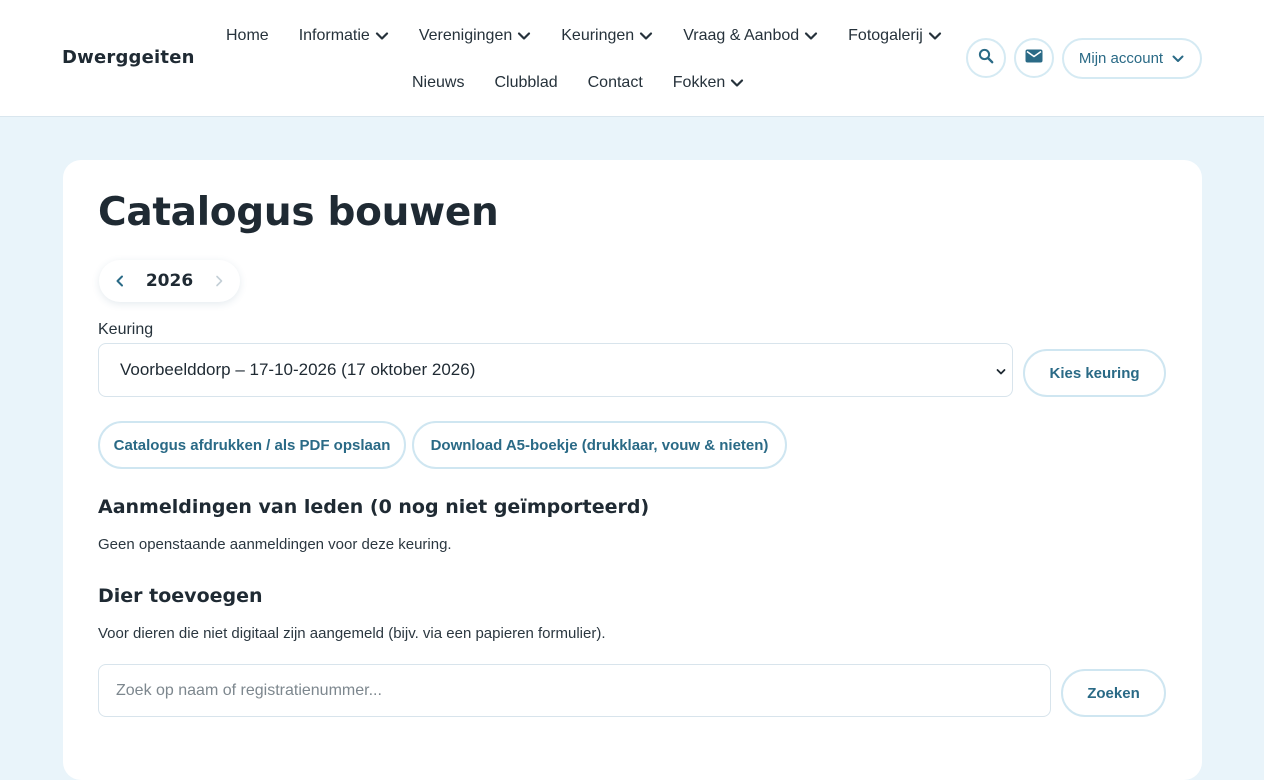 The image size is (1264, 780). Describe the element at coordinates (1121, 58) in the screenshot. I see `account-label: Mijn account` at that location.